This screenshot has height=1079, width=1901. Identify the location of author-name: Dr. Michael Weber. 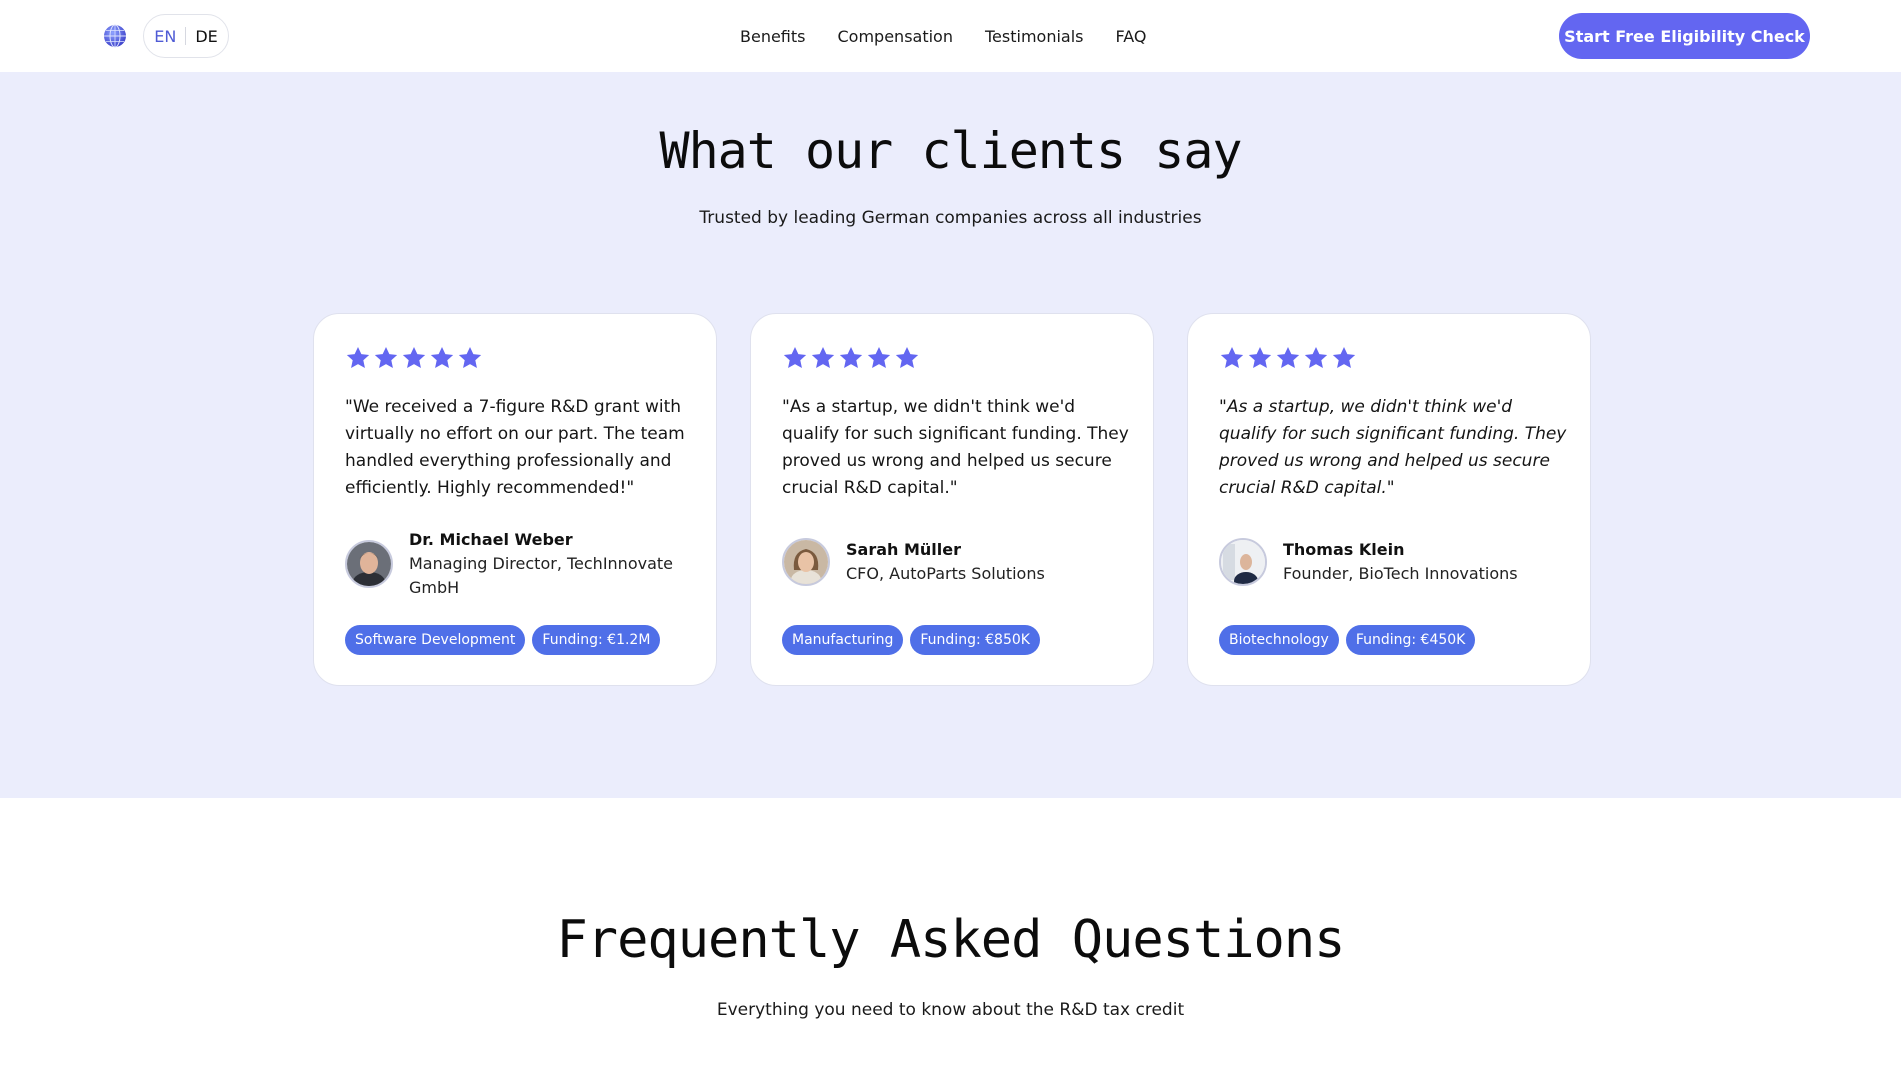
(491, 539).